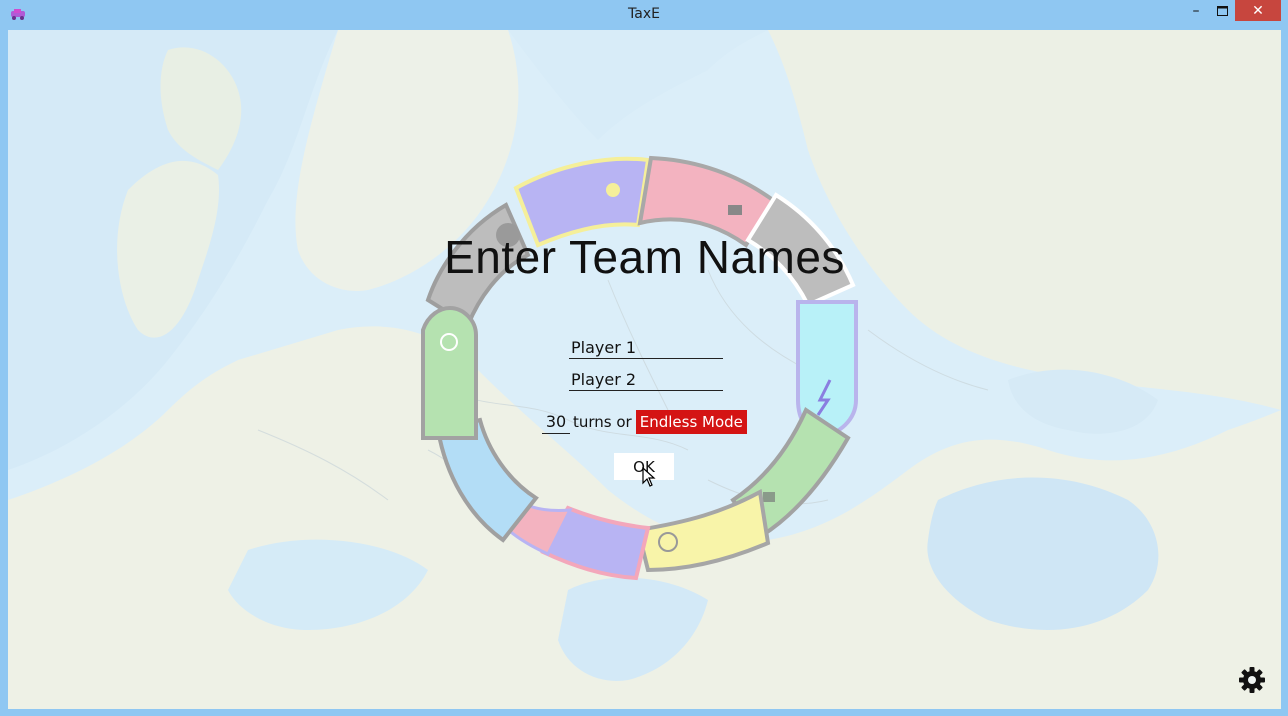 The width and height of the screenshot is (1288, 716). I want to click on turns-label: turns or, so click(602, 422).